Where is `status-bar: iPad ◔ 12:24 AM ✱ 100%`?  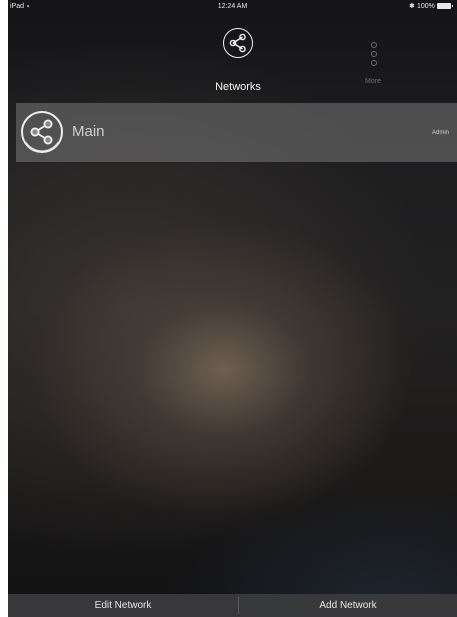 status-bar: iPad ◔ 12:24 AM ✱ 100% is located at coordinates (232, 7).